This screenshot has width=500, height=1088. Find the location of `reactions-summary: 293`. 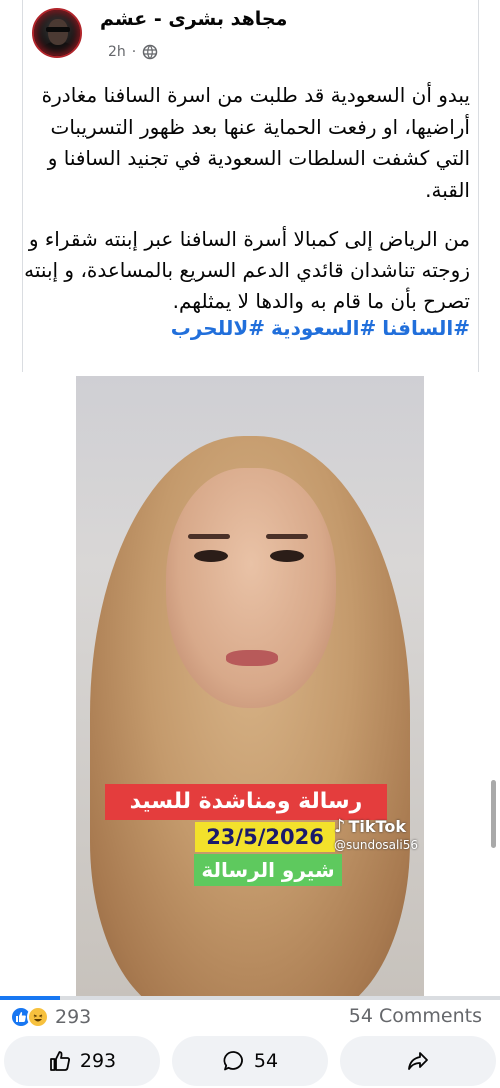

reactions-summary: 293 is located at coordinates (50, 1017).